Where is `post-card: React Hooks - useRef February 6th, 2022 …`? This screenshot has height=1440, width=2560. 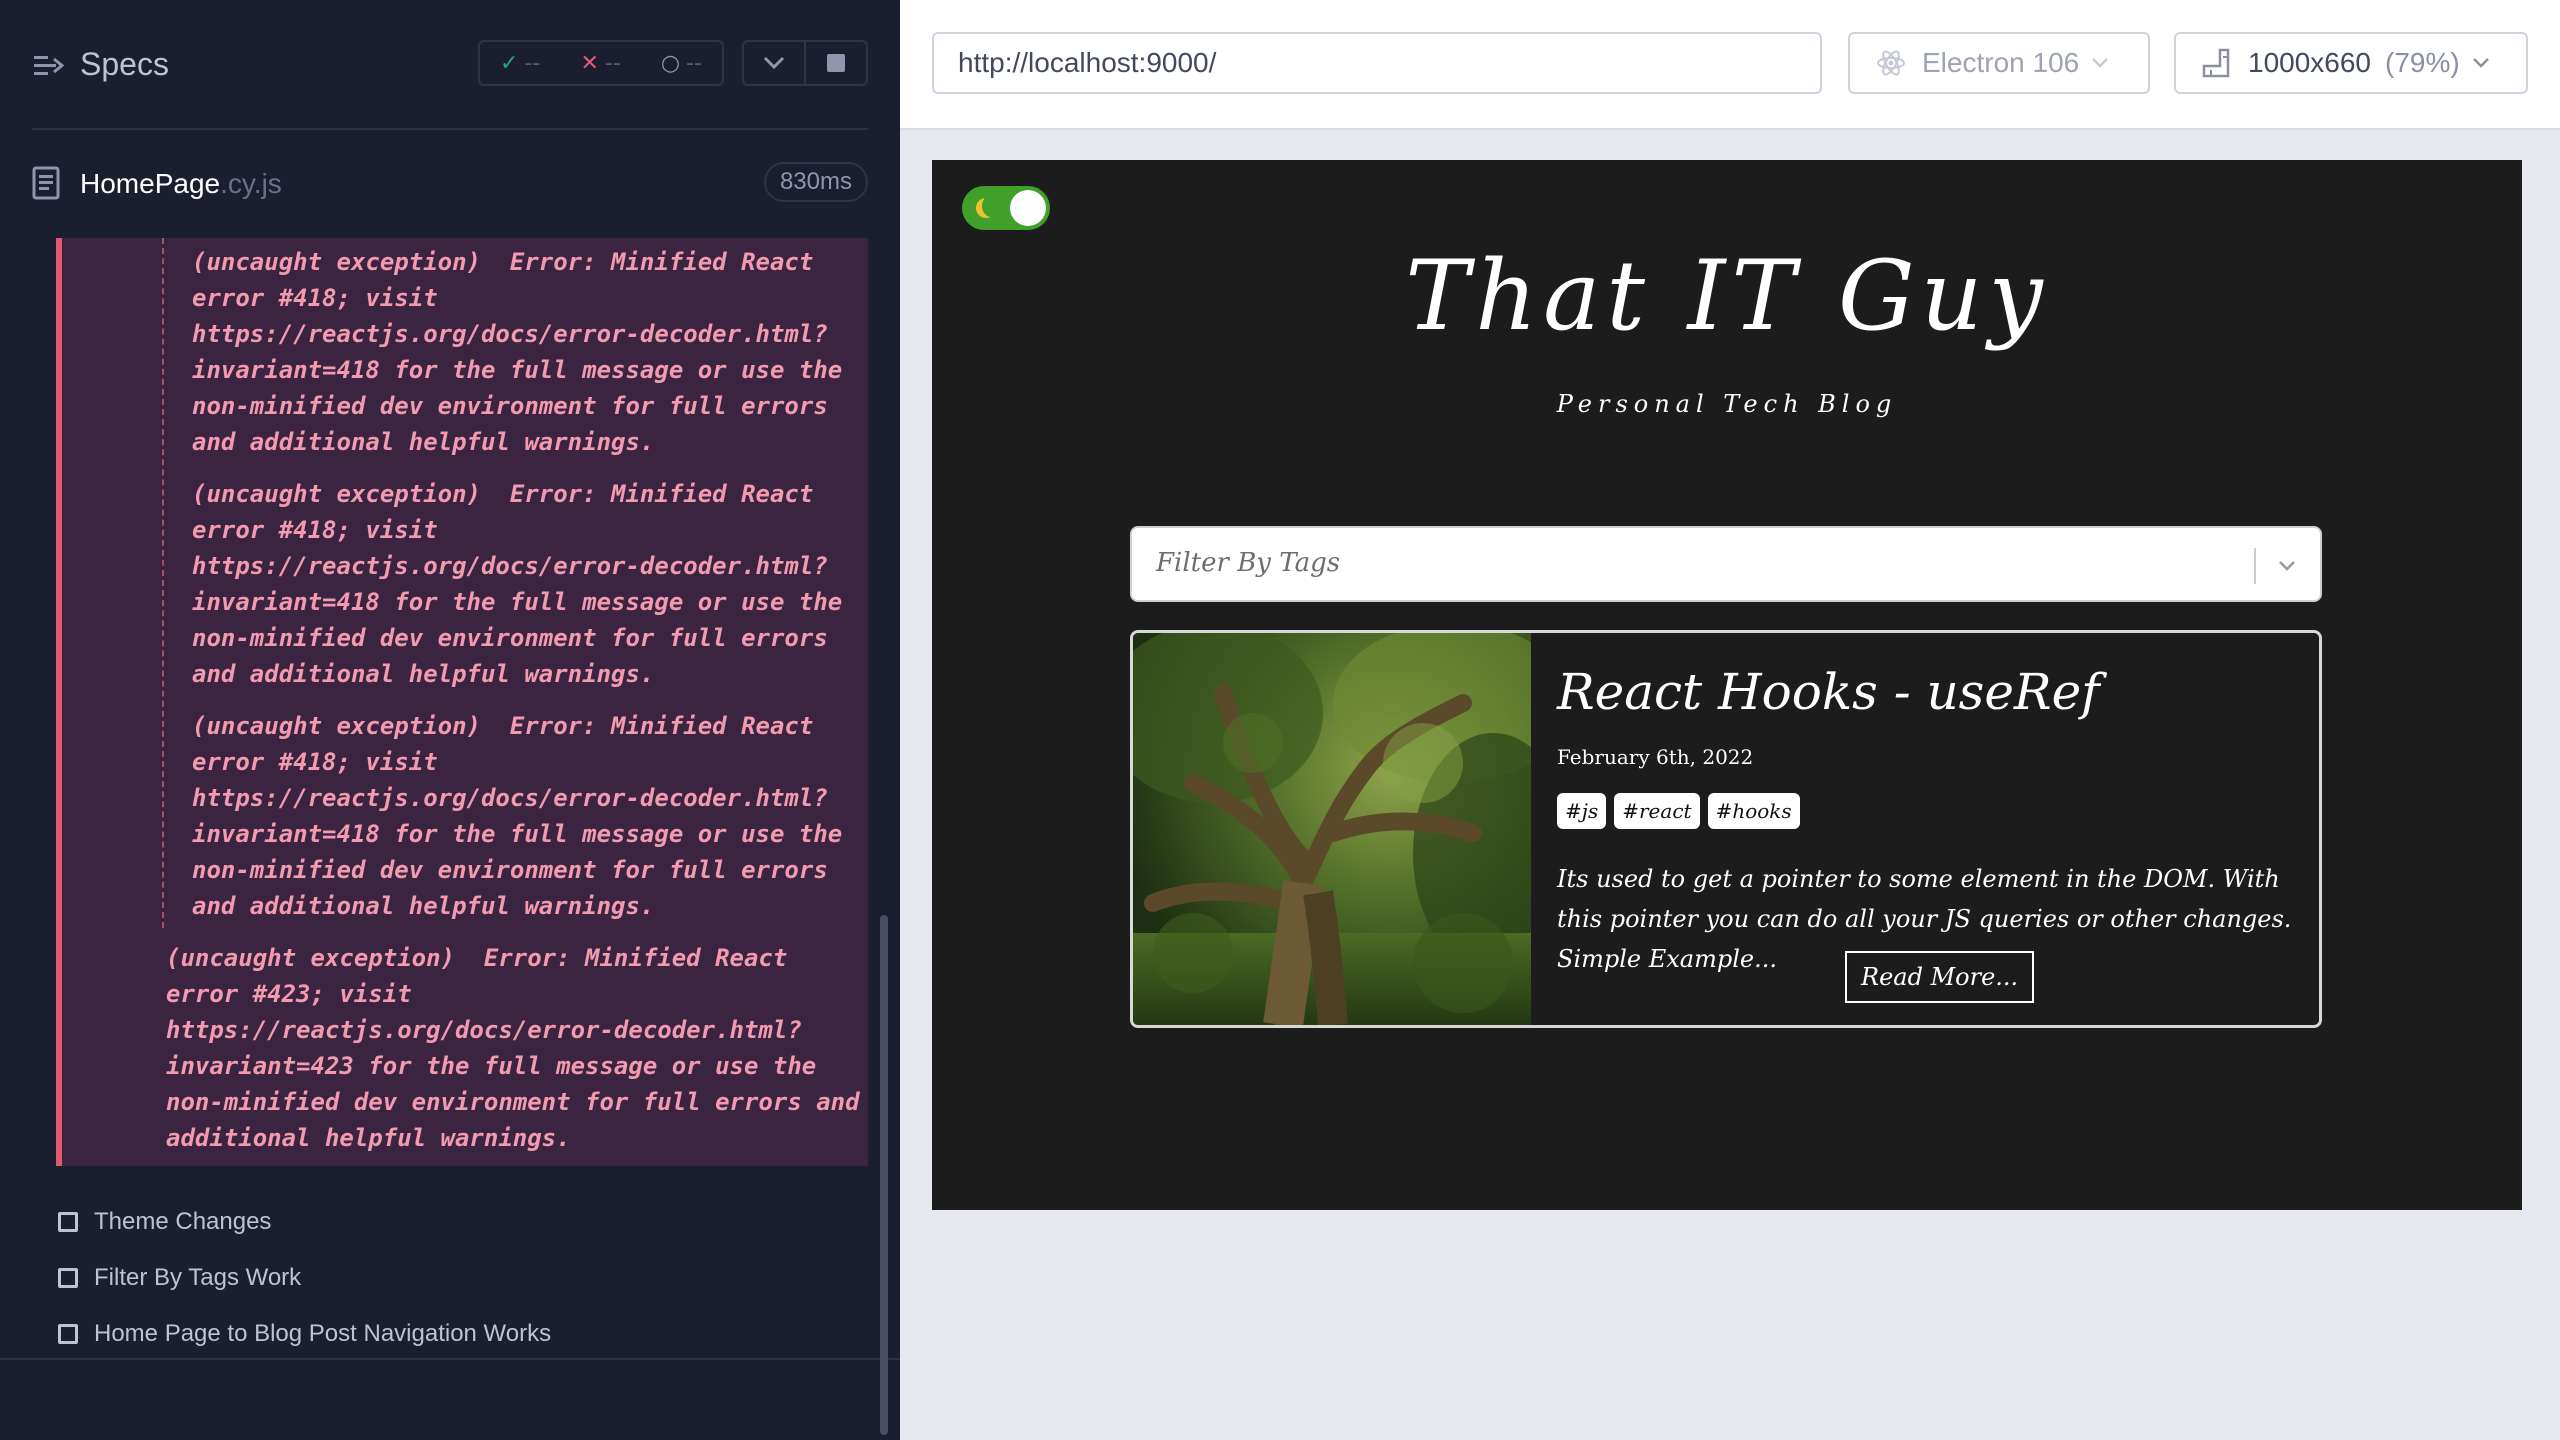
post-card: React Hooks - useRef February 6th, 2022 … is located at coordinates (1726, 829).